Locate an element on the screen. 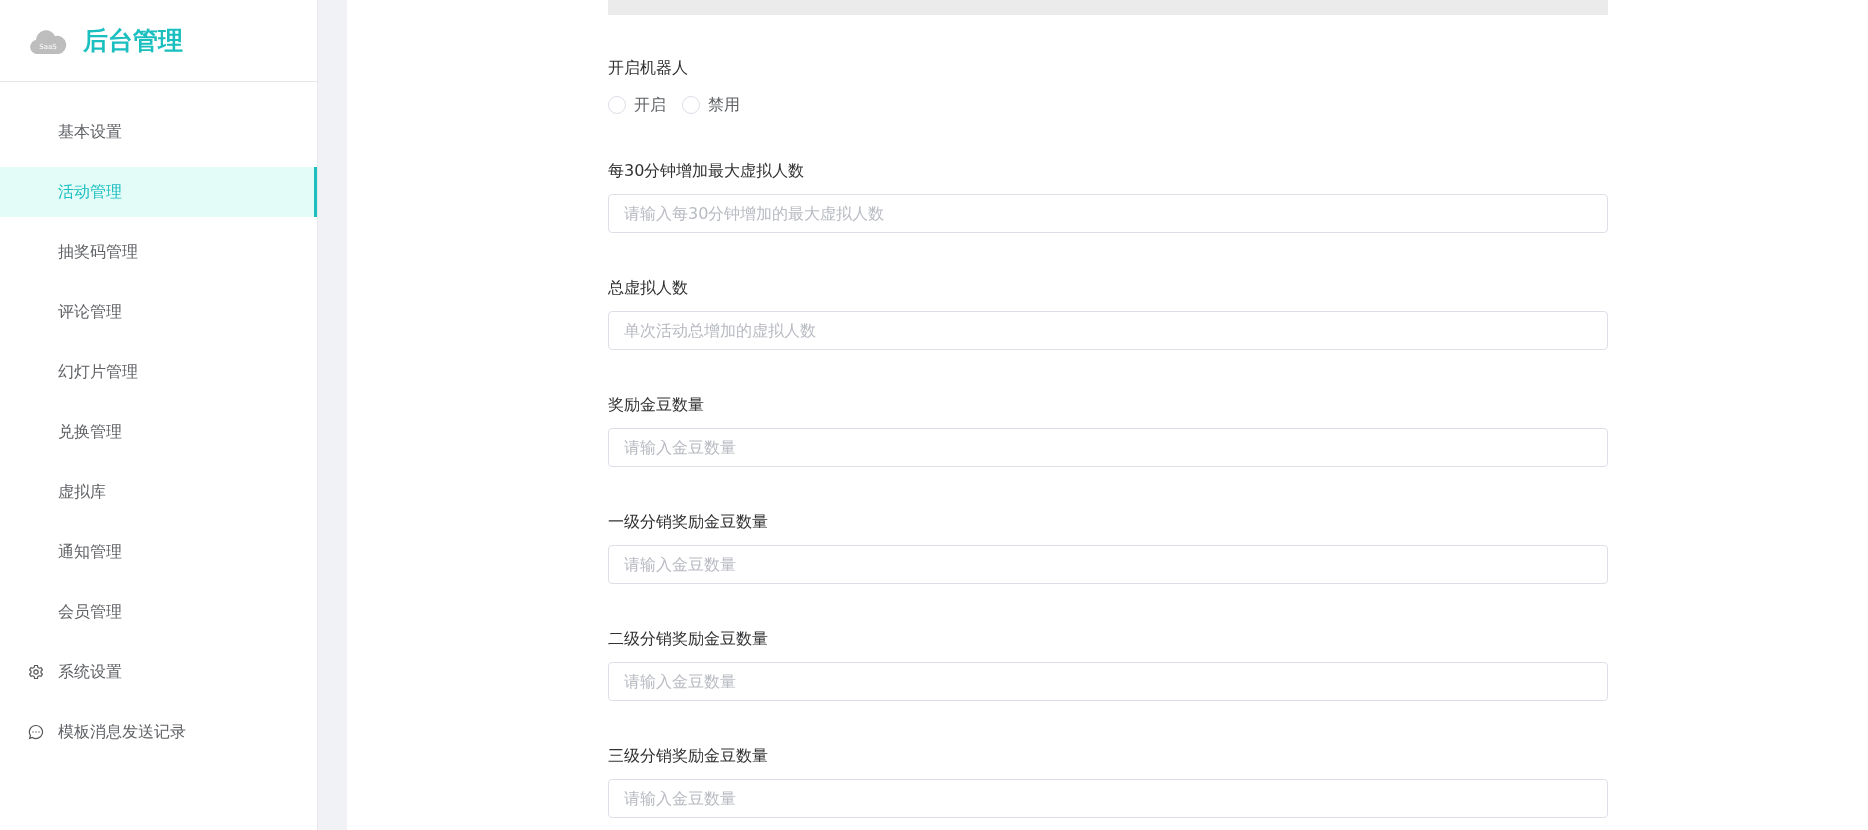 The height and width of the screenshot is (830, 1868). field-label: 每30分钟增加最大虚拟人数 is located at coordinates (707, 171).